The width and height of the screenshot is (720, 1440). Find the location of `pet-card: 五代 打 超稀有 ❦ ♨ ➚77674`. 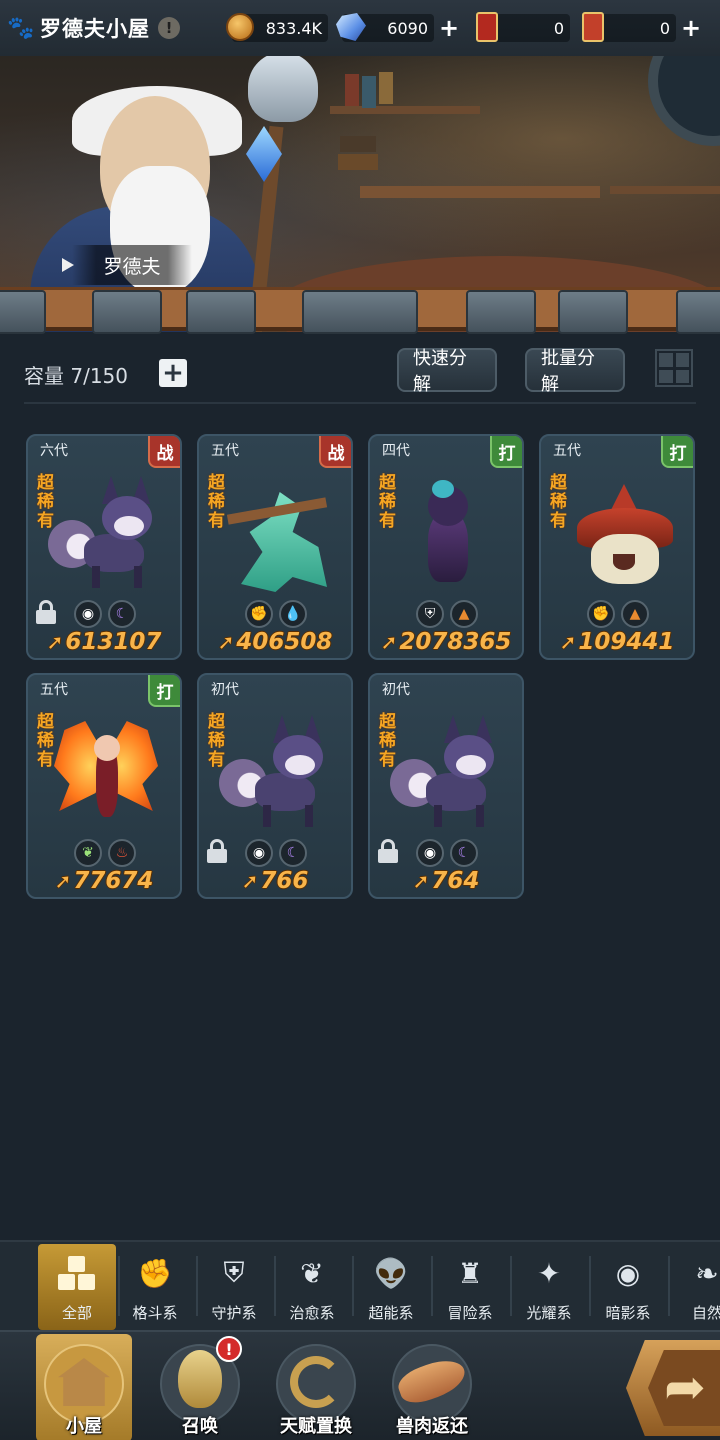

pet-card: 五代 打 超稀有 ❦ ♨ ➚77674 is located at coordinates (104, 786).